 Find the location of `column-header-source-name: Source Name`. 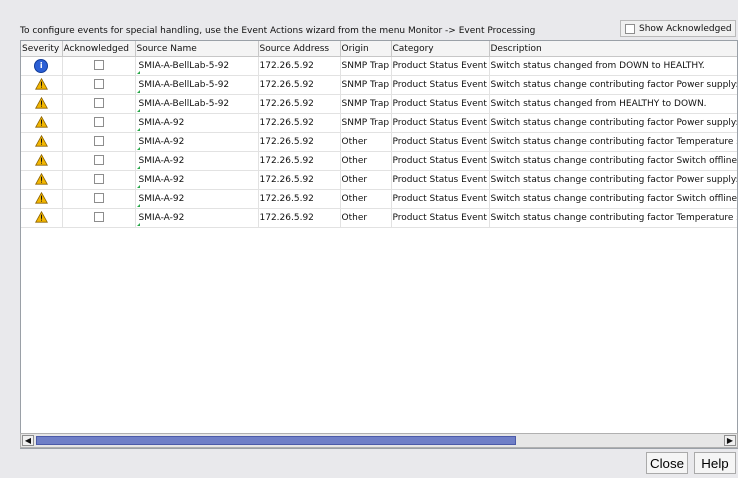

column-header-source-name: Source Name is located at coordinates (197, 49).